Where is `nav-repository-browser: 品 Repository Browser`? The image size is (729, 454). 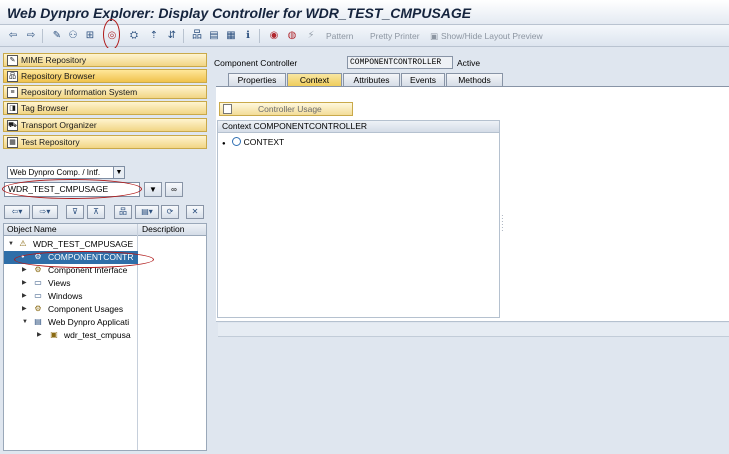 nav-repository-browser: 品 Repository Browser is located at coordinates (105, 76).